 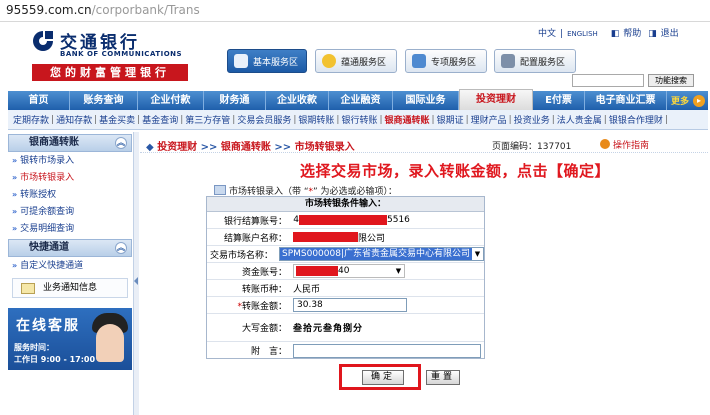 I want to click on sidebar-toggle, so click(x=136, y=273).